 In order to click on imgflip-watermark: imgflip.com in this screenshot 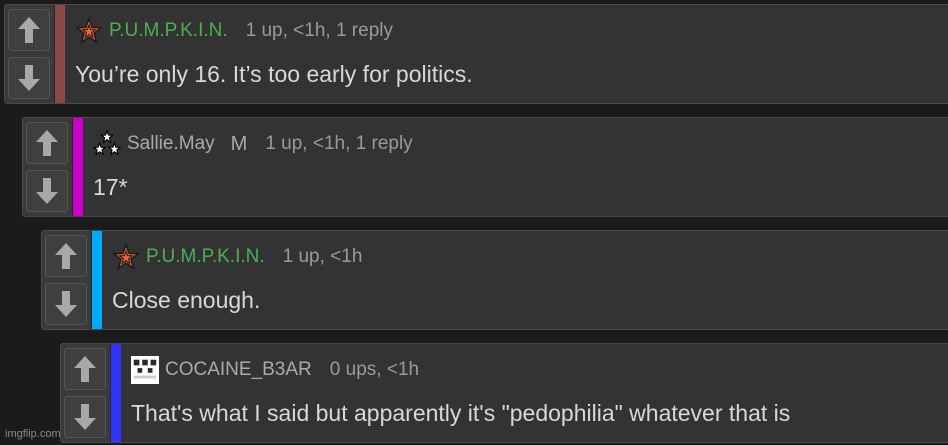, I will do `click(33, 434)`.